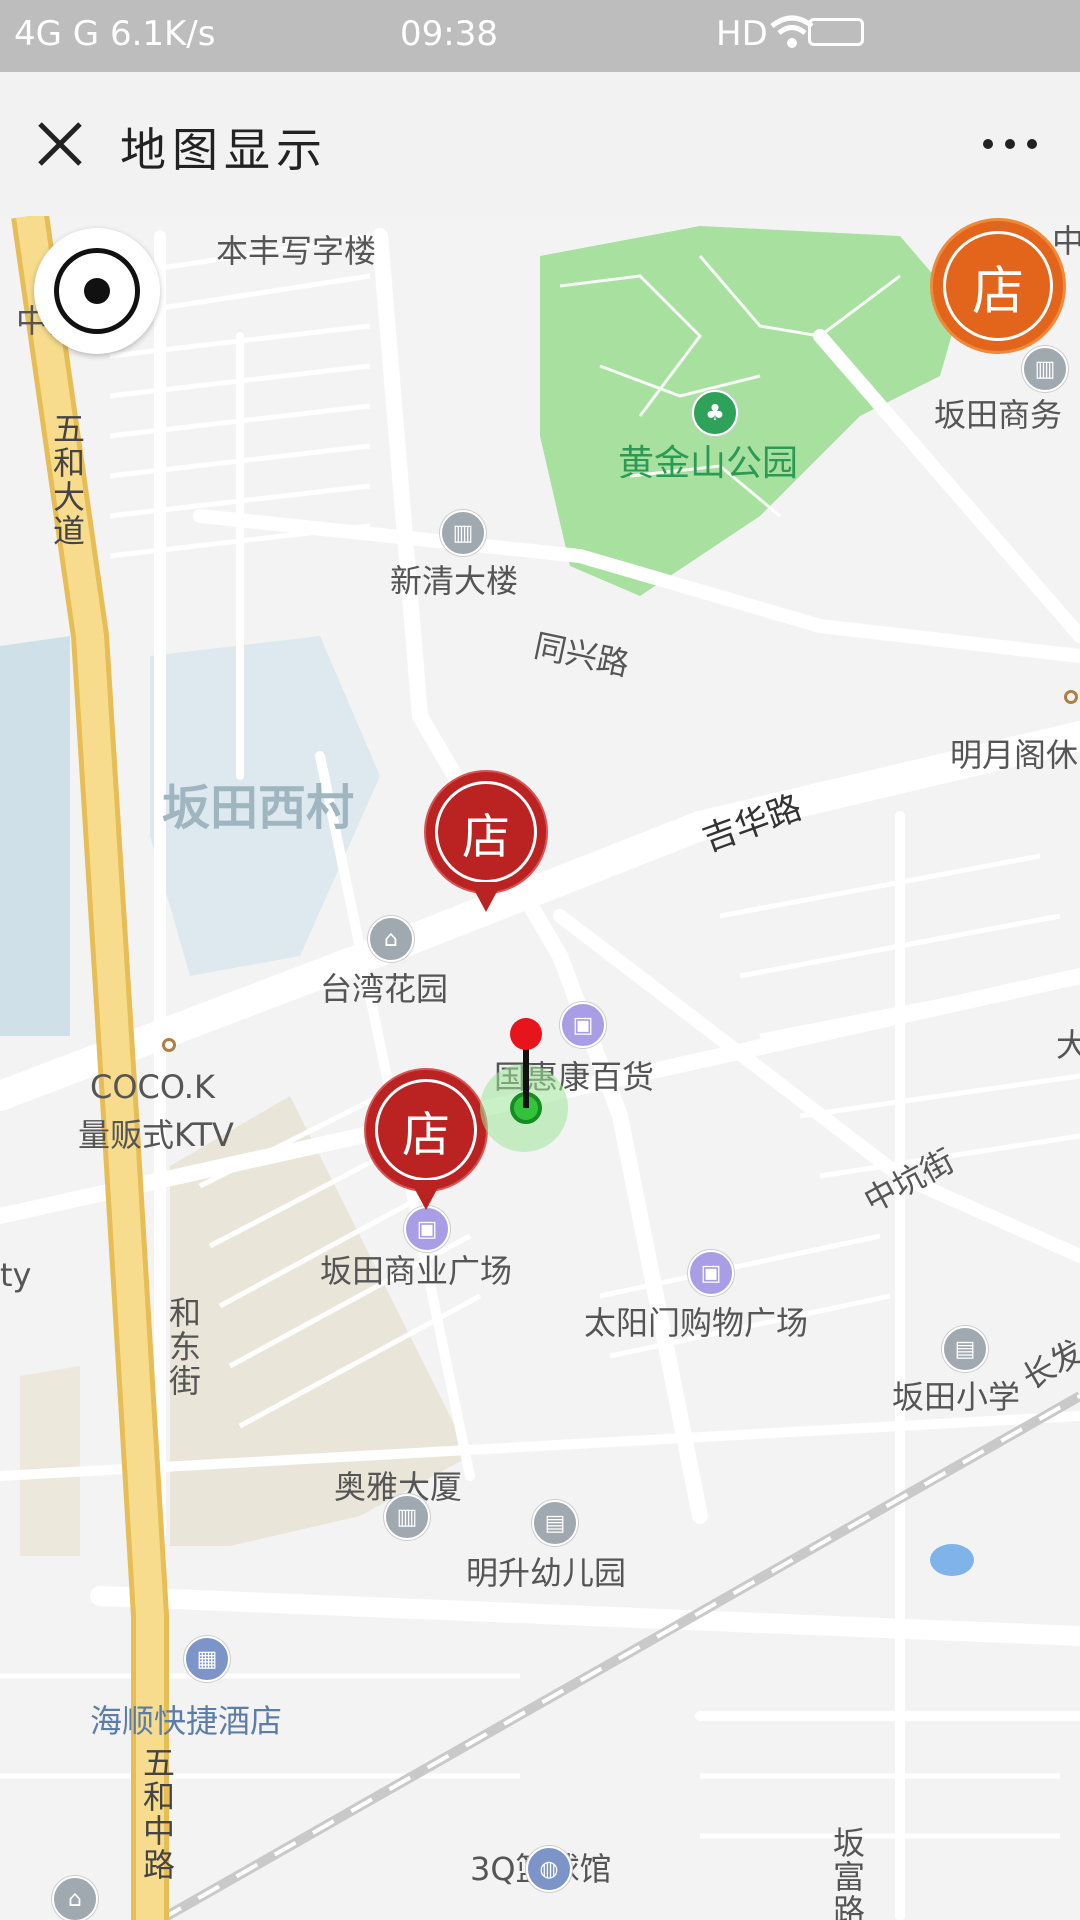 Image resolution: width=1080 pixels, height=1920 pixels. What do you see at coordinates (549, 1869) in the screenshot?
I see `stadium-icon: ◍` at bounding box center [549, 1869].